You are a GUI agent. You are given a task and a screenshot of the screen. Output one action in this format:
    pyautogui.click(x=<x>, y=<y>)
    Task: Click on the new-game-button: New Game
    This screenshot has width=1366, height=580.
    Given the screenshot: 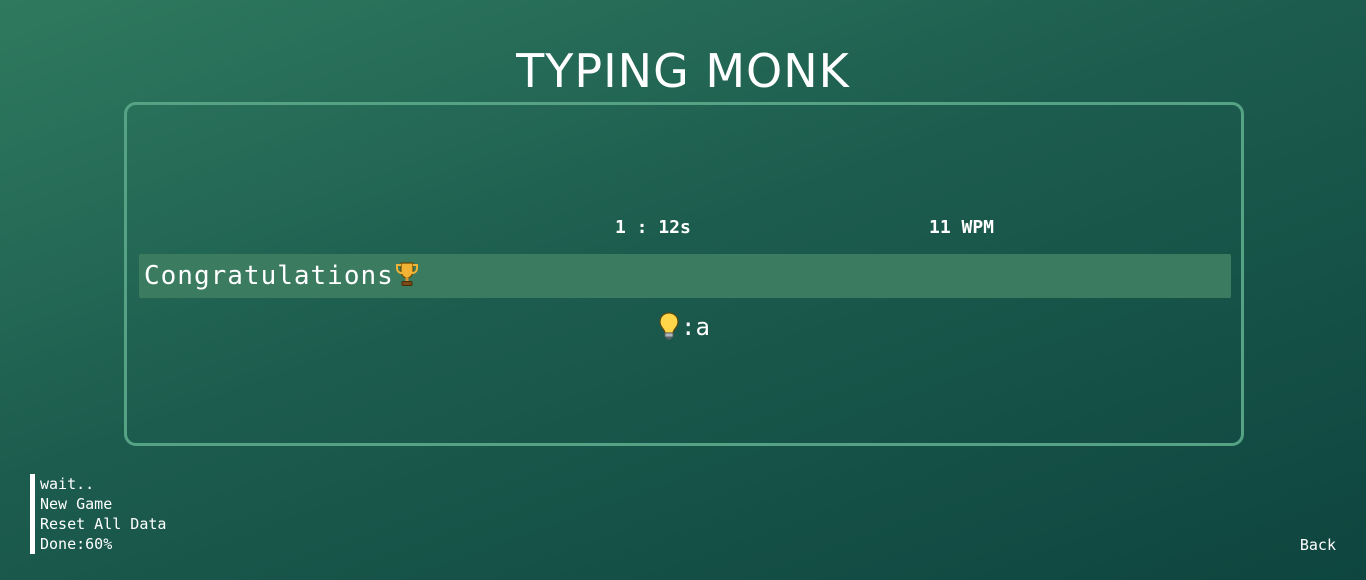 What is the action you would take?
    pyautogui.click(x=103, y=504)
    